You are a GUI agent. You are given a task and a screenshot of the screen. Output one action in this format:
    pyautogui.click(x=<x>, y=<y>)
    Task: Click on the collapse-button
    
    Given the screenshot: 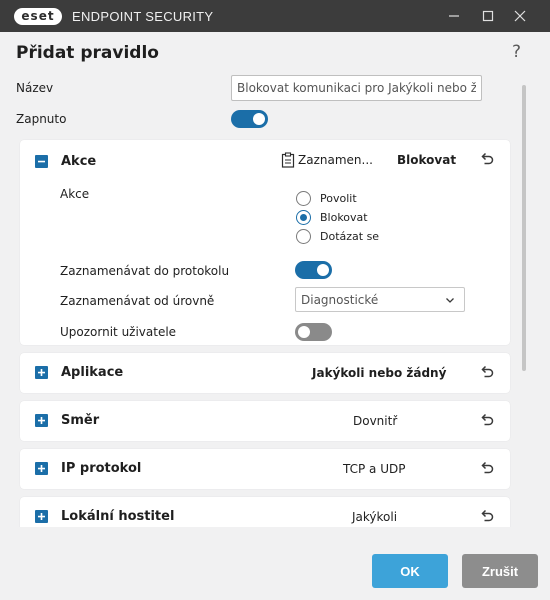 What is the action you would take?
    pyautogui.click(x=41, y=161)
    